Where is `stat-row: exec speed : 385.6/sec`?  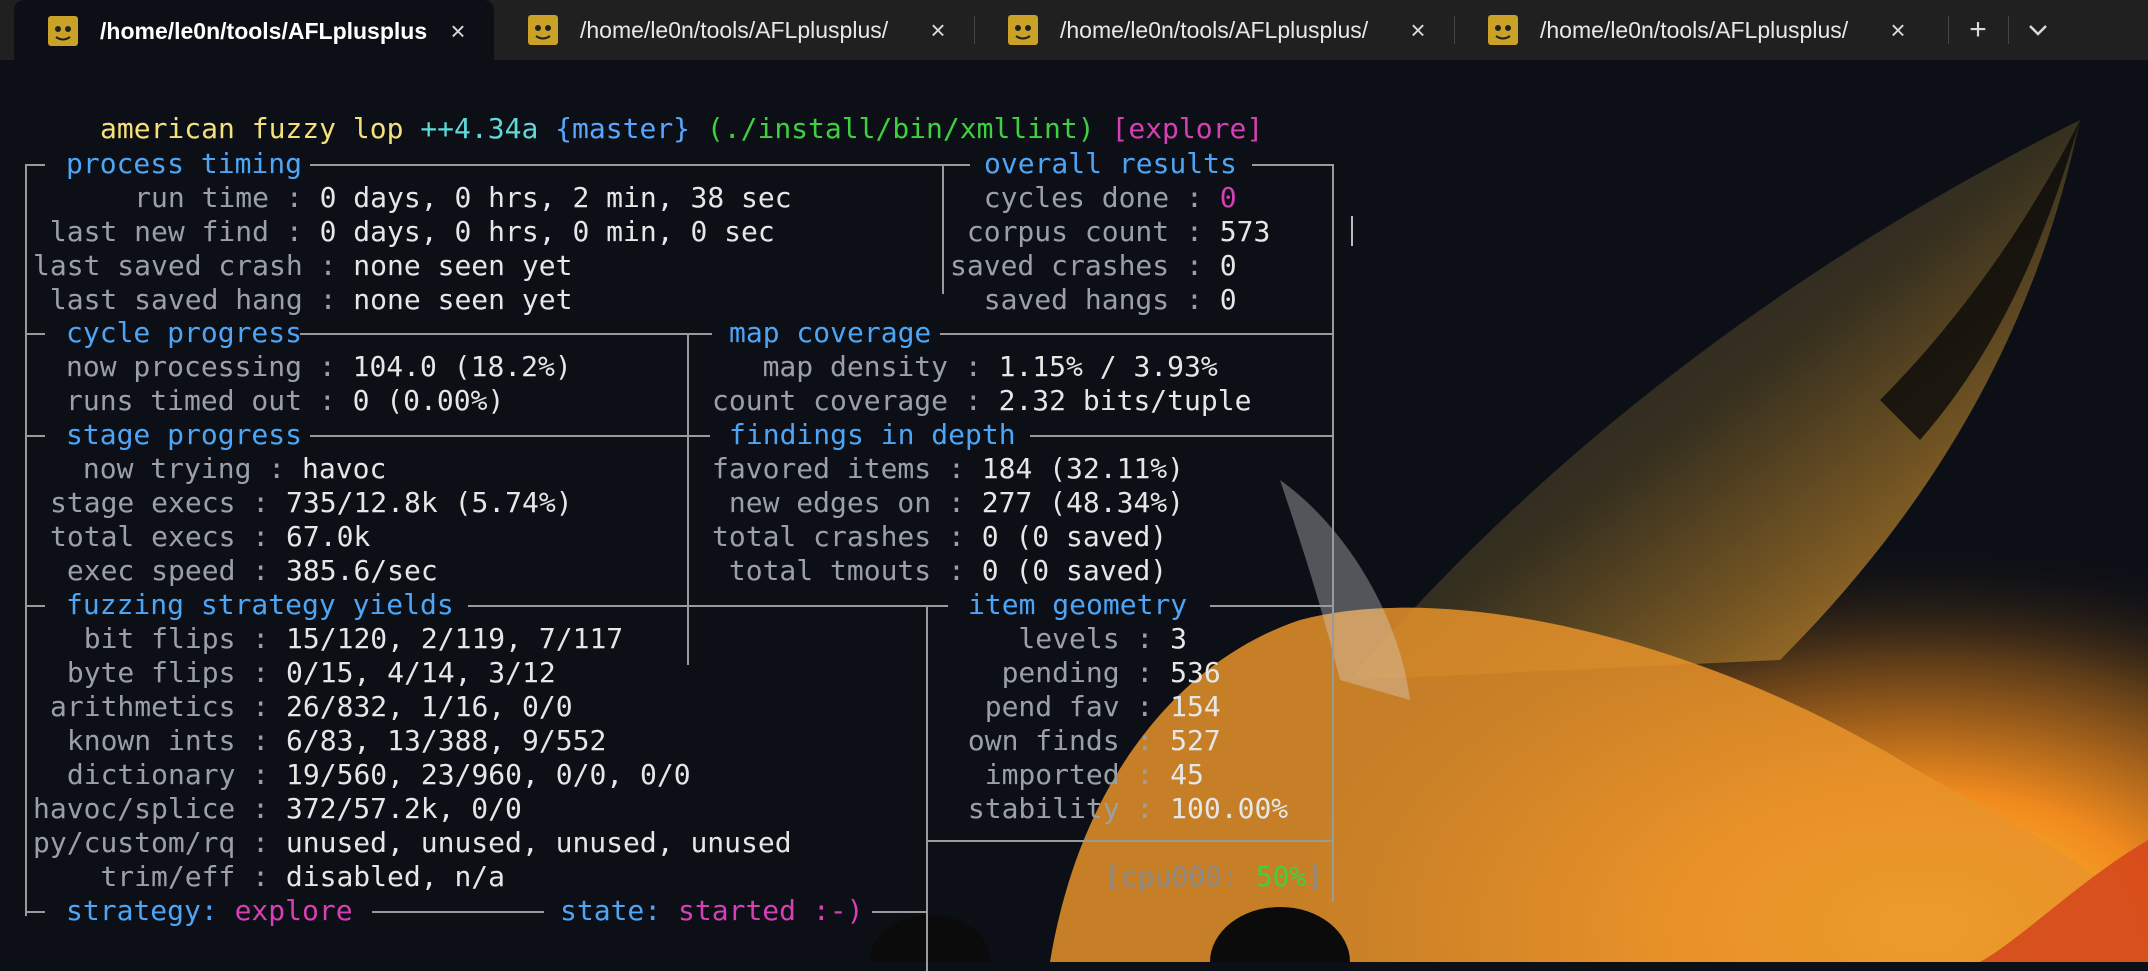 stat-row: exec speed : 385.6/sec is located at coordinates (244, 570).